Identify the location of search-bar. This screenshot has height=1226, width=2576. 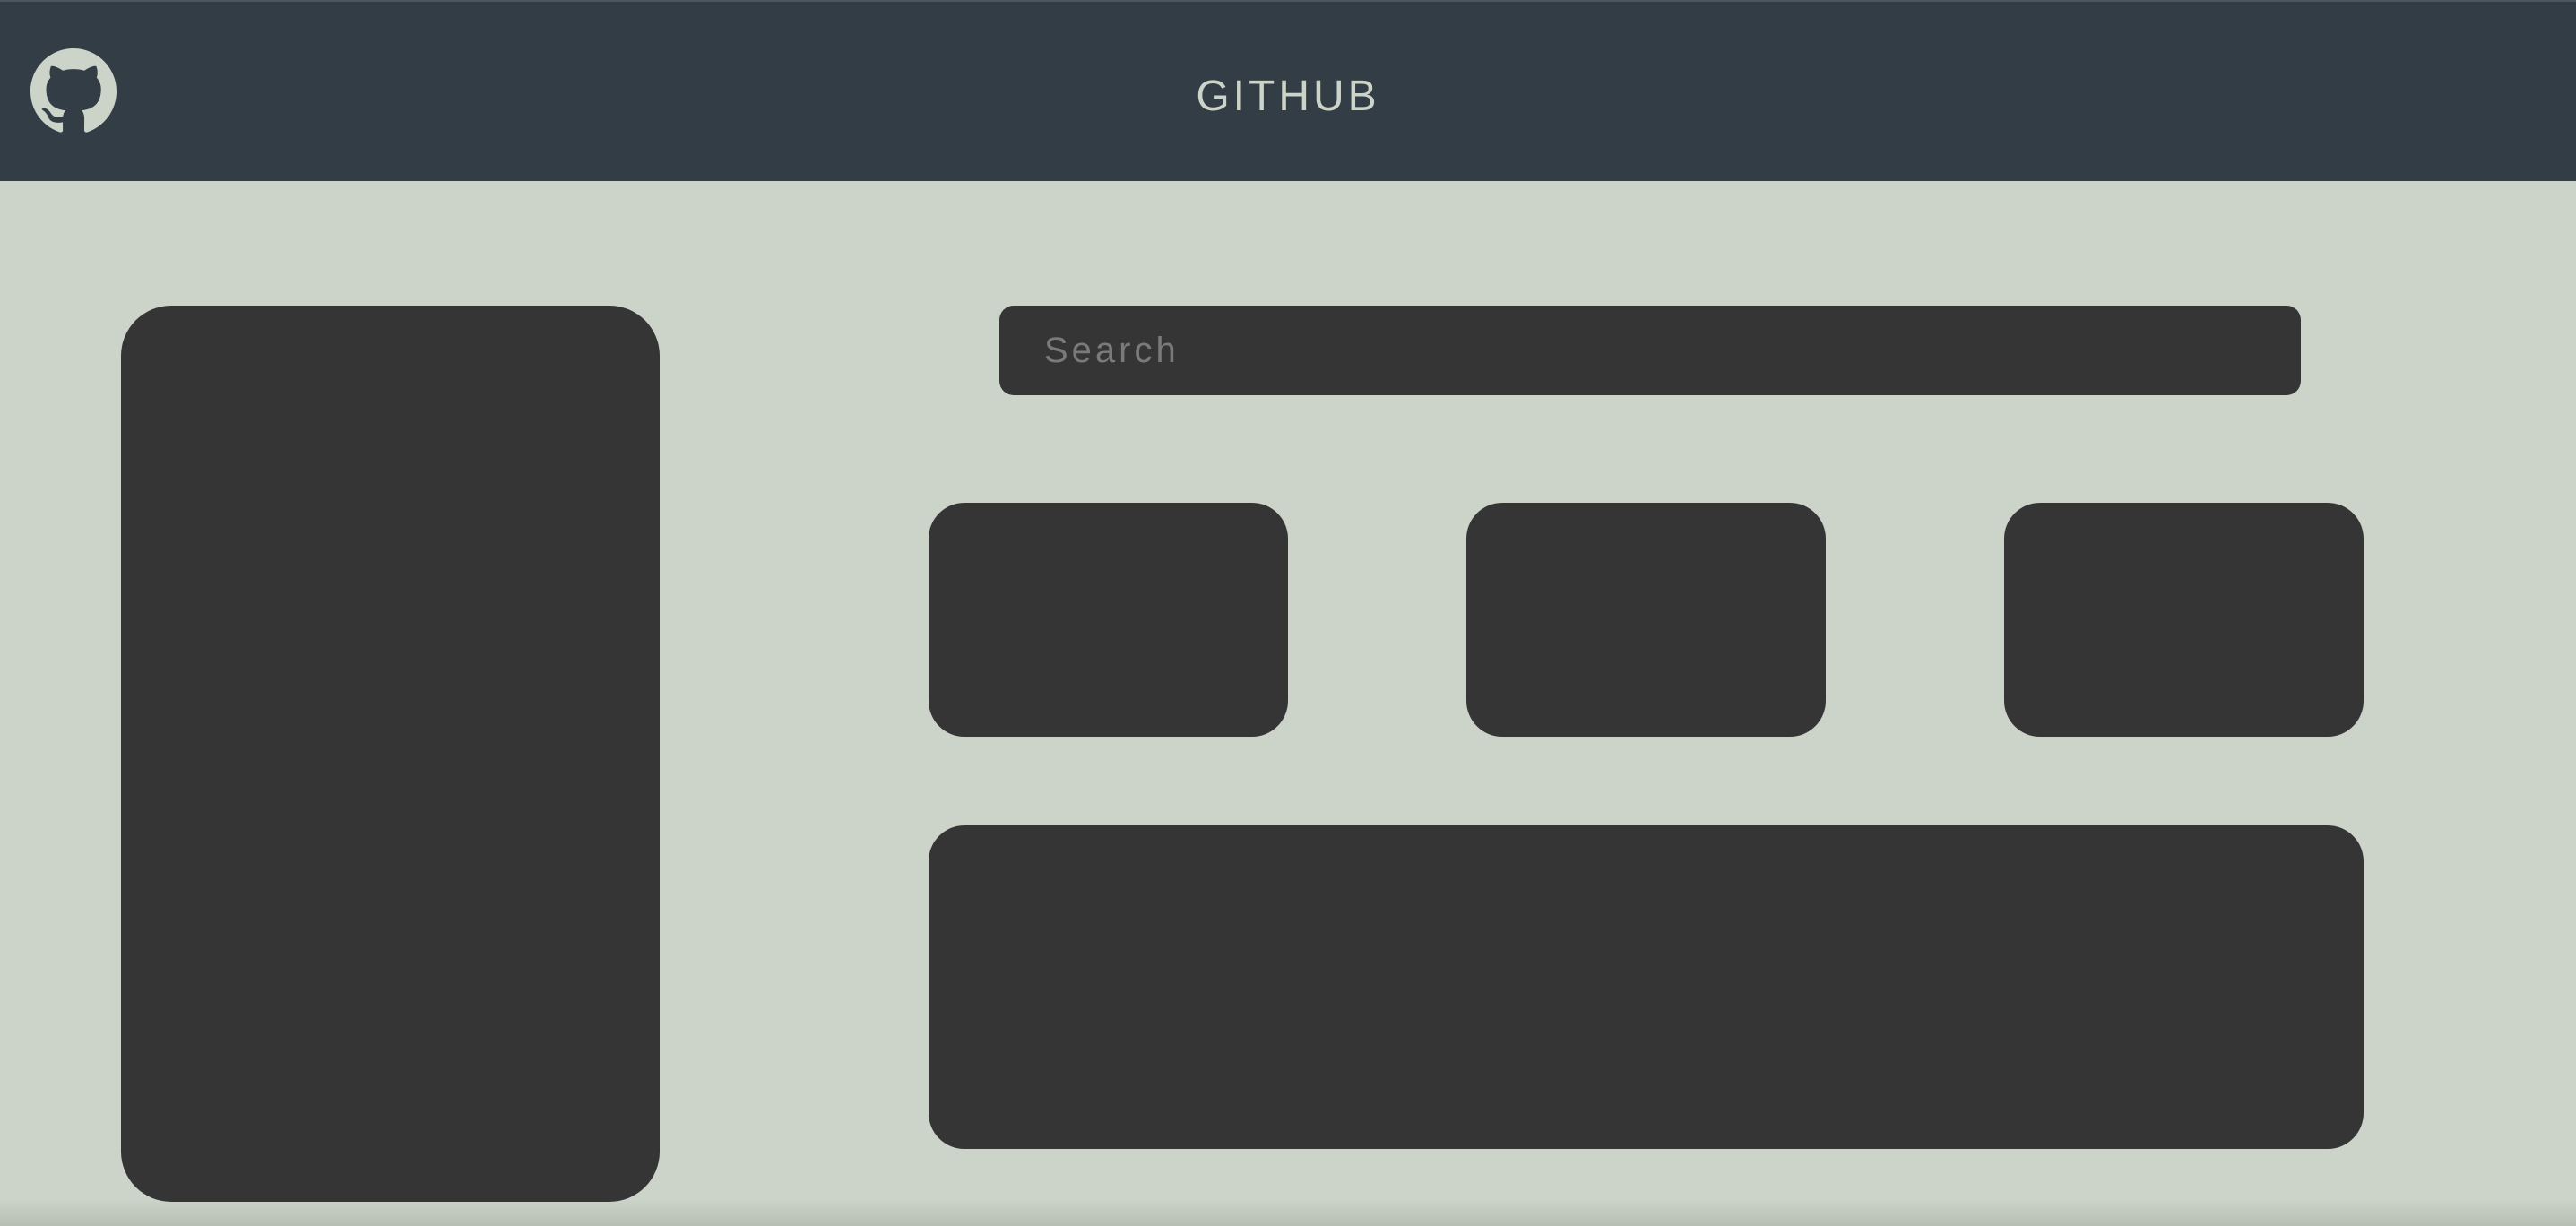
(1650, 351).